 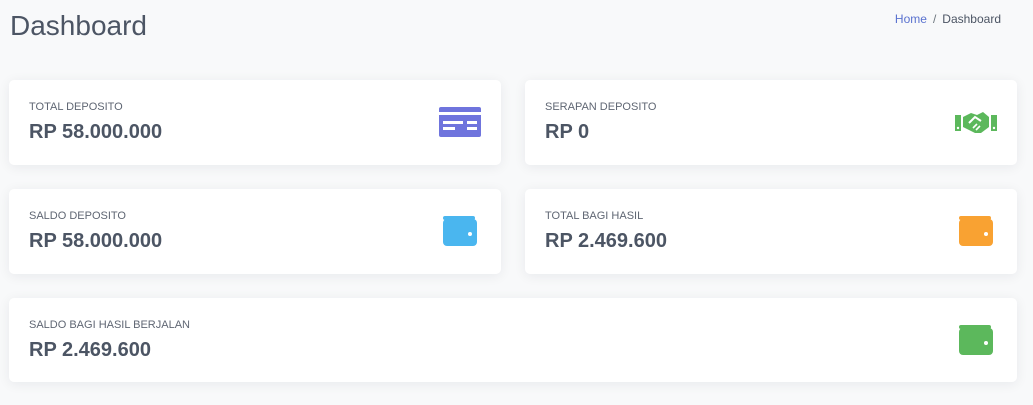 What do you see at coordinates (109, 325) in the screenshot?
I see `card-label: SALDO BAGI HASIL BERJALAN` at bounding box center [109, 325].